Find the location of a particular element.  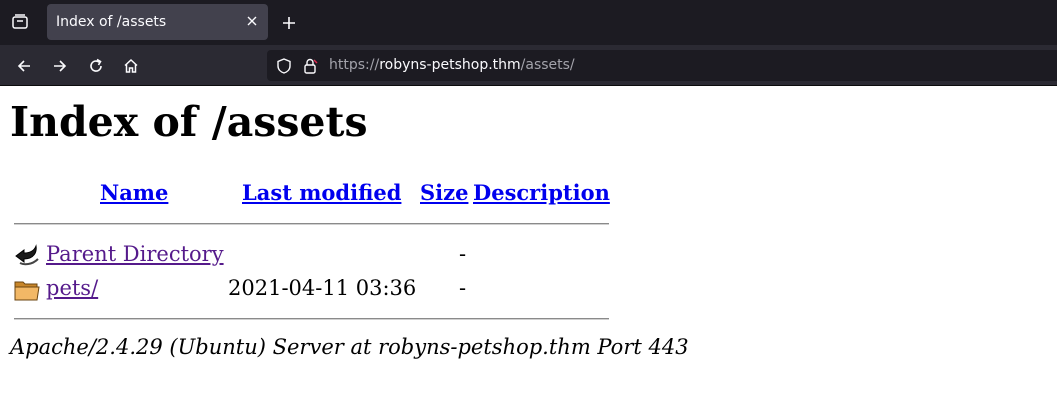

tab-active: Index of /assets is located at coordinates (157, 22).